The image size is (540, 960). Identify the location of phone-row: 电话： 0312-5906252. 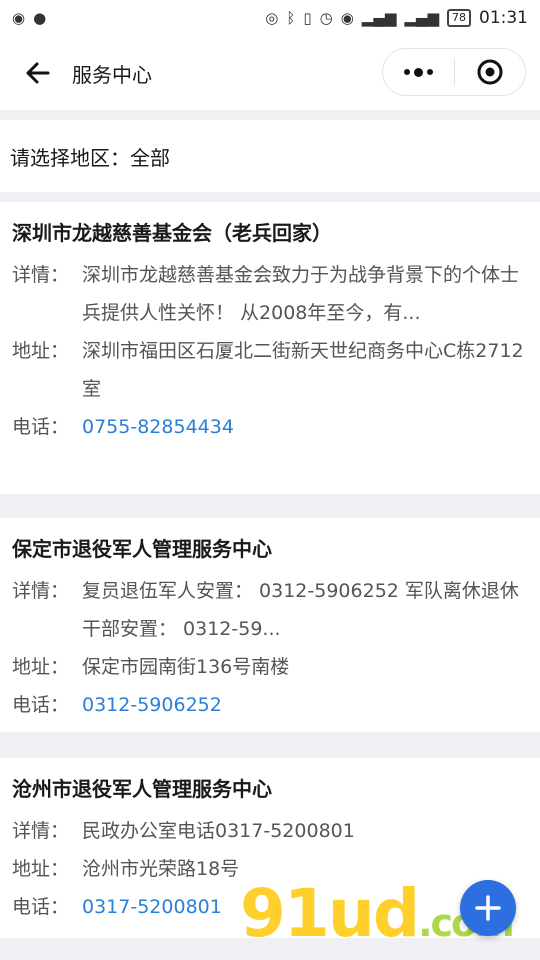
(269, 705).